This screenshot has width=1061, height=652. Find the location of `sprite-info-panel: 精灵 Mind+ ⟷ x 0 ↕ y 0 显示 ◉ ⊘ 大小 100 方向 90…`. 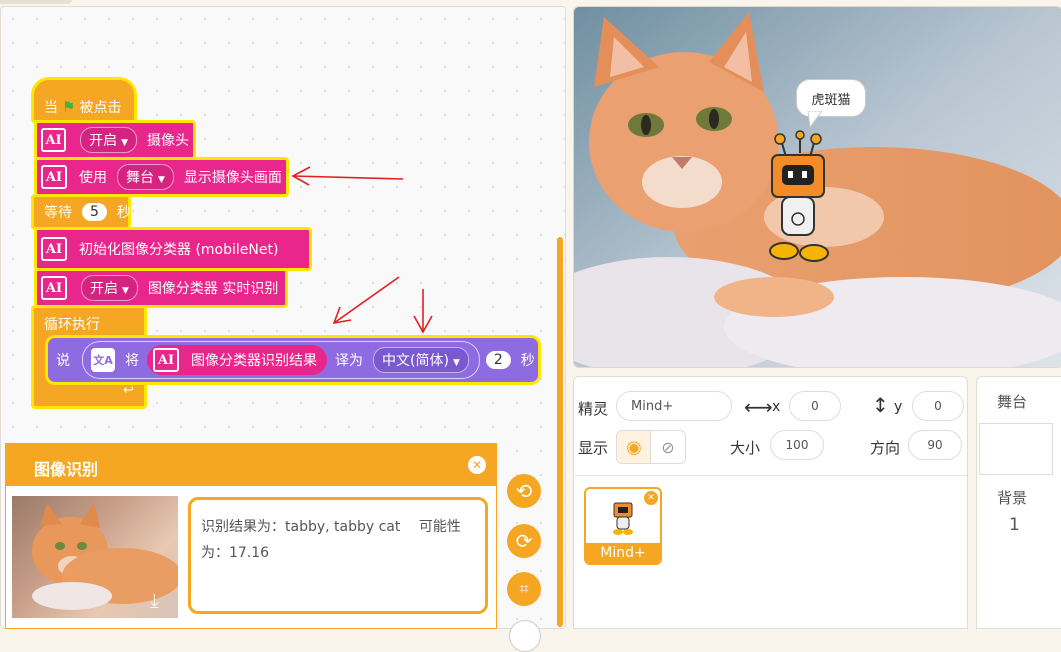

sprite-info-panel: 精灵 Mind+ ⟷ x 0 ↕ y 0 显示 ◉ ⊘ 大小 100 方向 90… is located at coordinates (770, 502).